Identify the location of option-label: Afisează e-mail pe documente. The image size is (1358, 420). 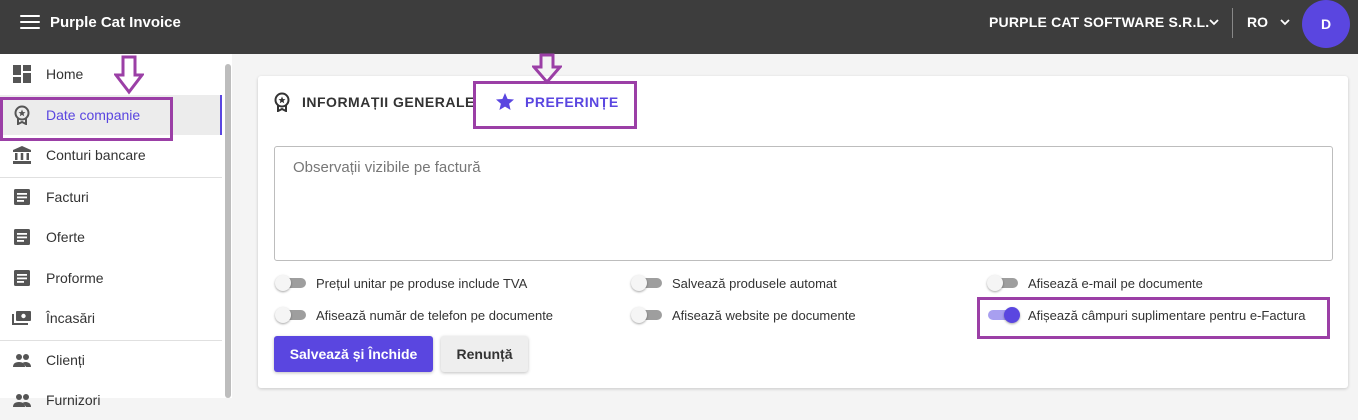
(1115, 283).